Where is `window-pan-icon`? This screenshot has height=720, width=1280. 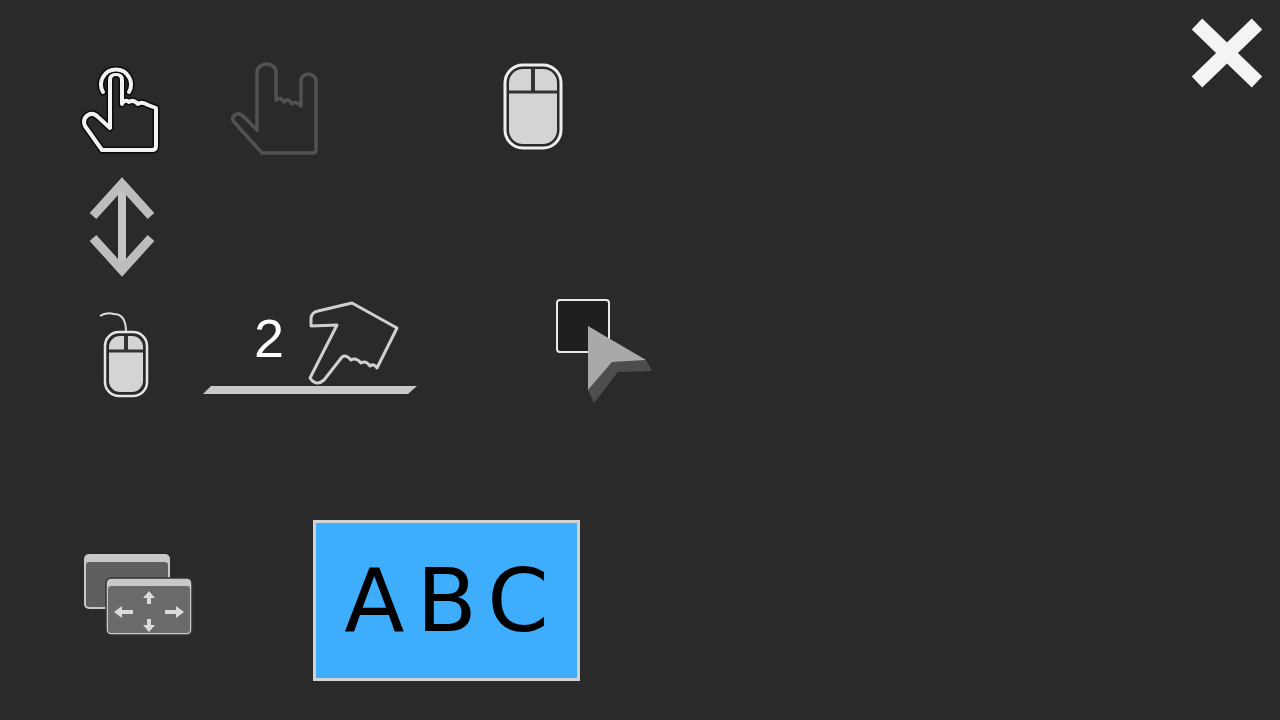 window-pan-icon is located at coordinates (138, 594).